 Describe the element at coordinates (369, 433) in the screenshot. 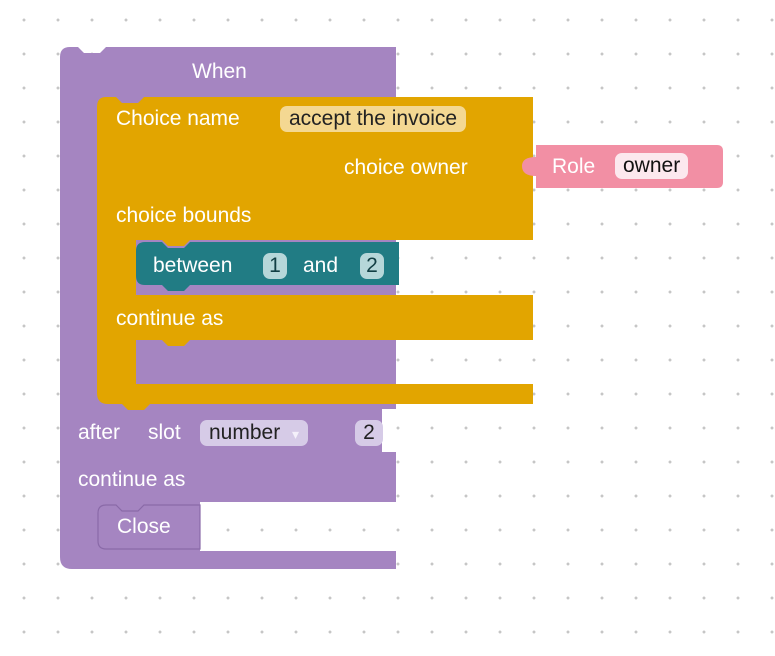

I see `slot-value-field: 2` at that location.